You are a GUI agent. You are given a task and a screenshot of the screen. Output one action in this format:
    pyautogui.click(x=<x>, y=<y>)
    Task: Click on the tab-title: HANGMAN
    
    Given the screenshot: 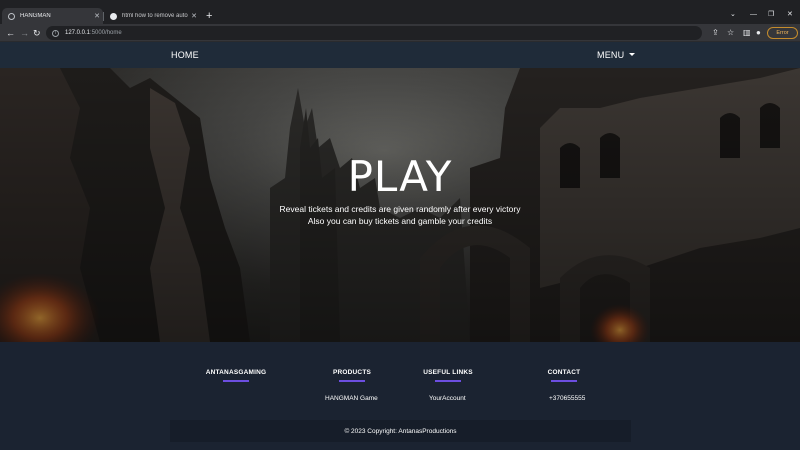 What is the action you would take?
    pyautogui.click(x=35, y=16)
    